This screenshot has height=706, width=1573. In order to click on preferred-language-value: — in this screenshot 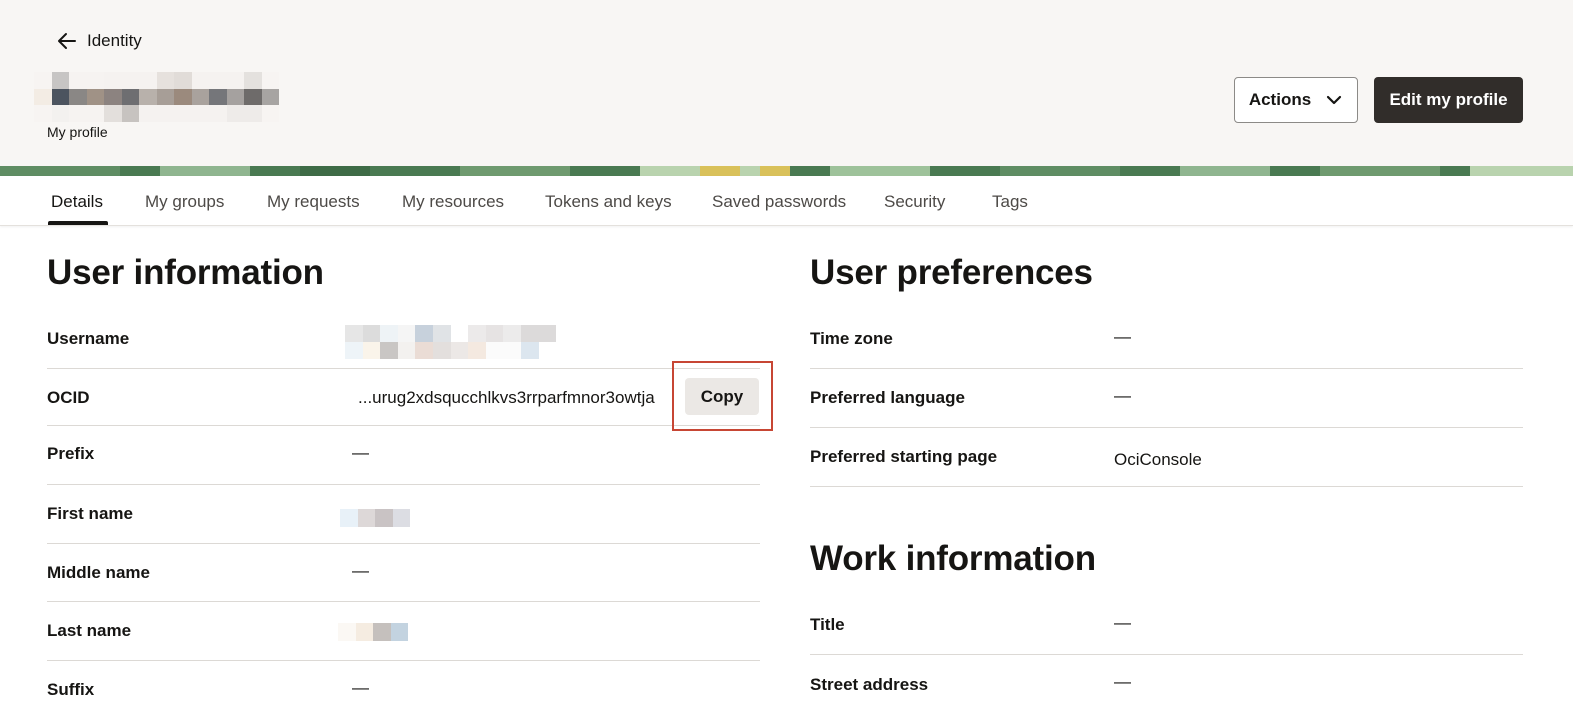, I will do `click(1122, 395)`.